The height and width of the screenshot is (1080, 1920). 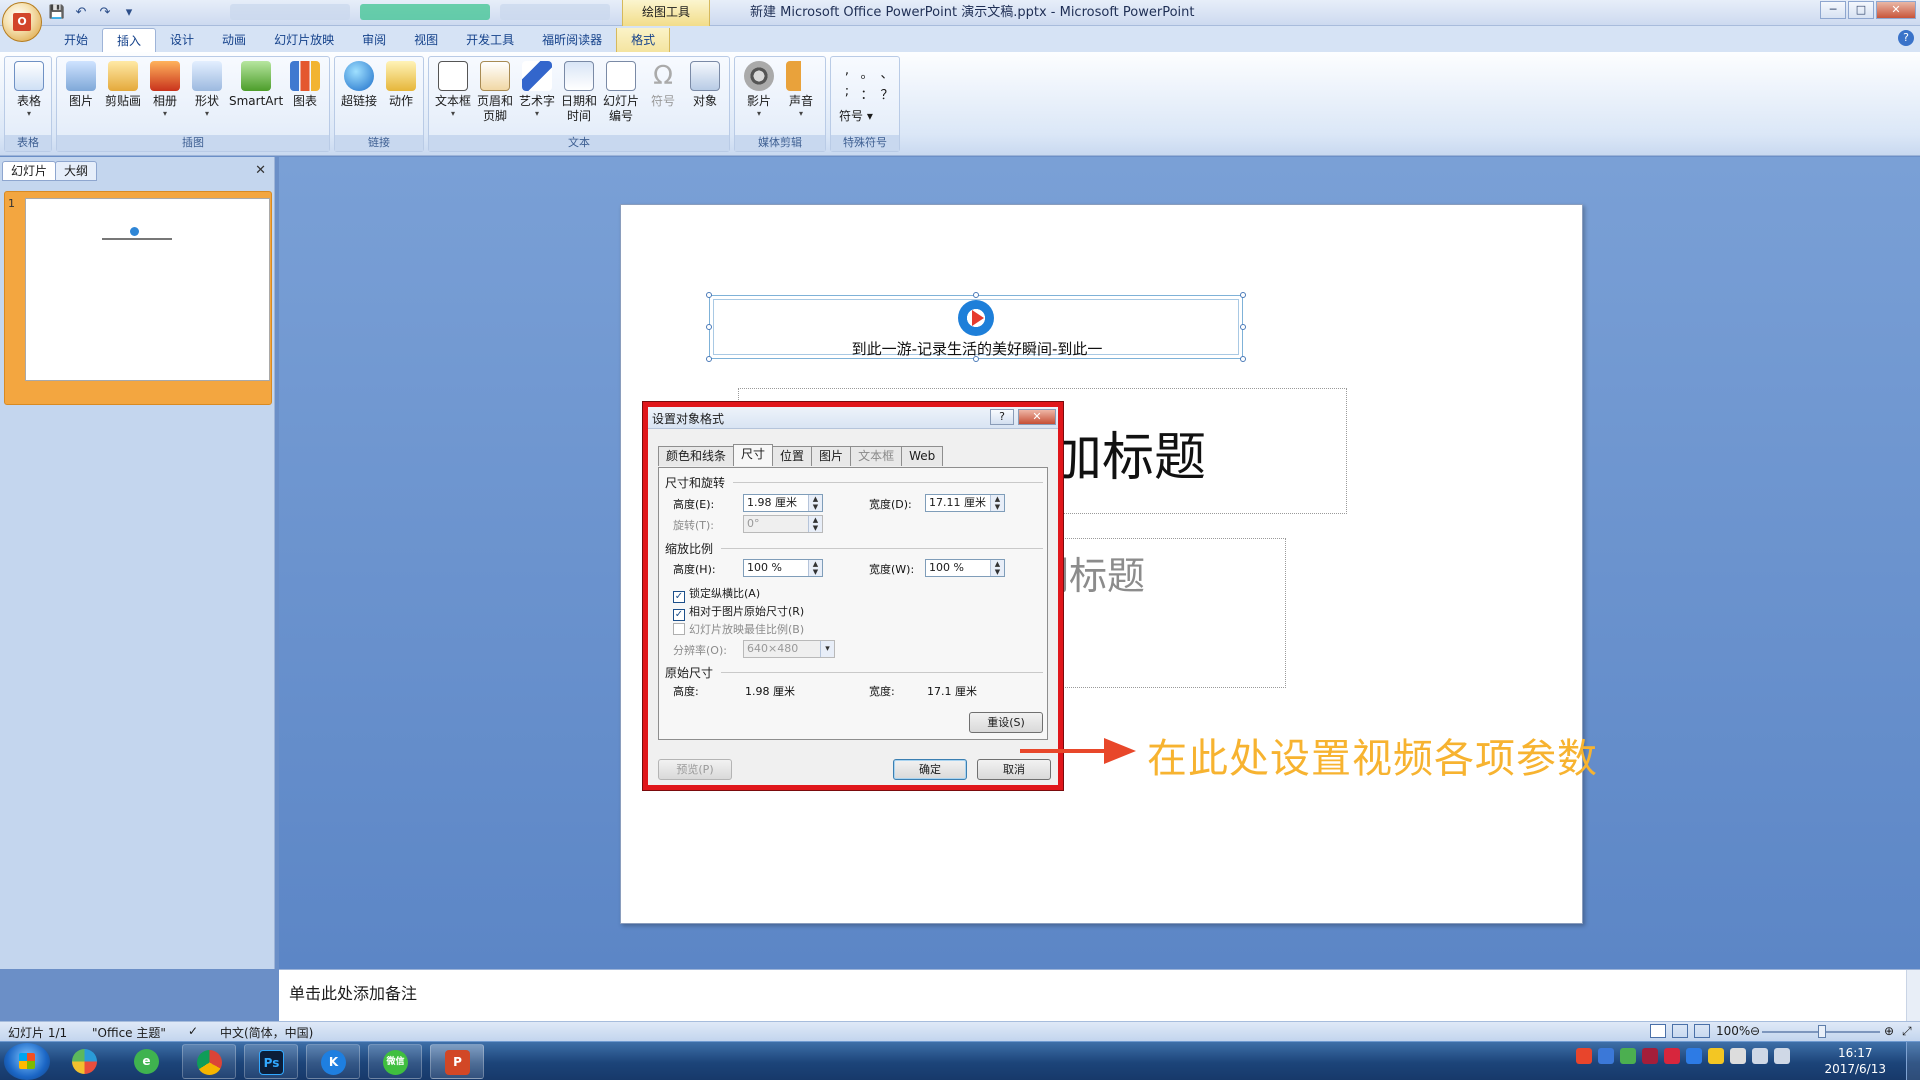 What do you see at coordinates (965, 568) in the screenshot?
I see `scale-width-input: 100 % ▲ ▼` at bounding box center [965, 568].